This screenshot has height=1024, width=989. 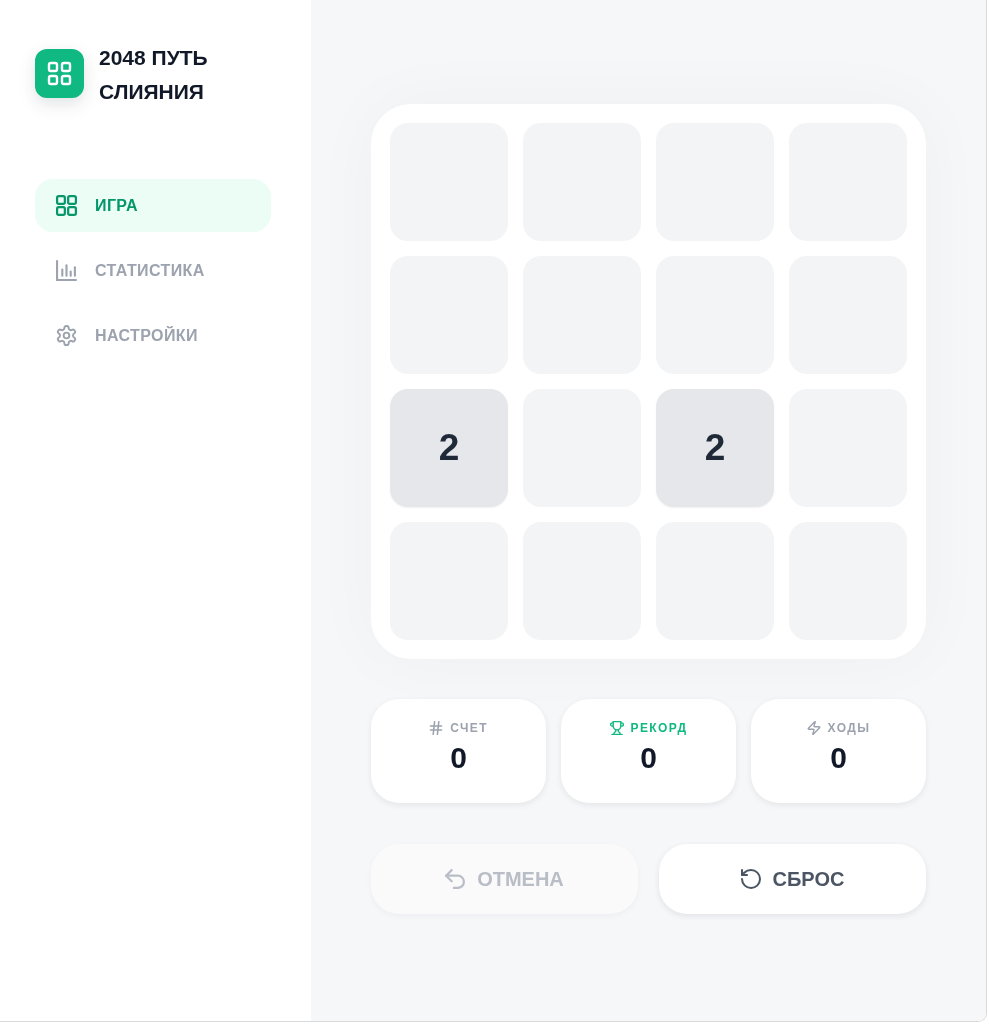 I want to click on hash-icon, so click(x=436, y=728).